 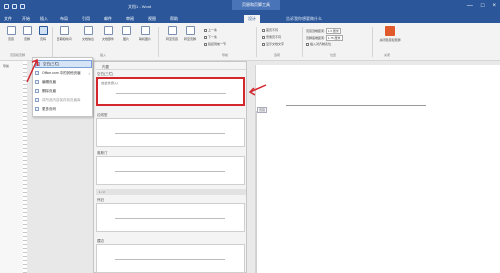 What do you see at coordinates (87, 39) in the screenshot?
I see `document-info-label: 文档信息` at bounding box center [87, 39].